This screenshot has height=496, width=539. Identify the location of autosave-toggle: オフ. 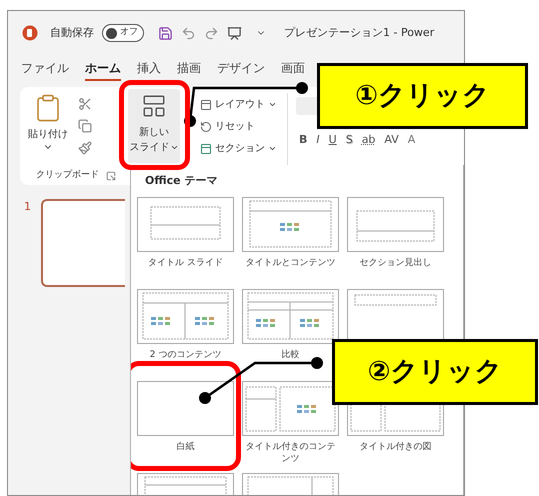
(123, 33).